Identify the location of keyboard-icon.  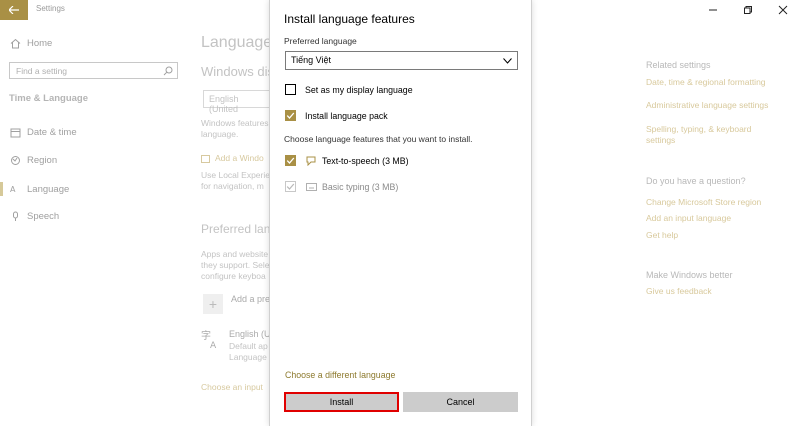
(311, 187).